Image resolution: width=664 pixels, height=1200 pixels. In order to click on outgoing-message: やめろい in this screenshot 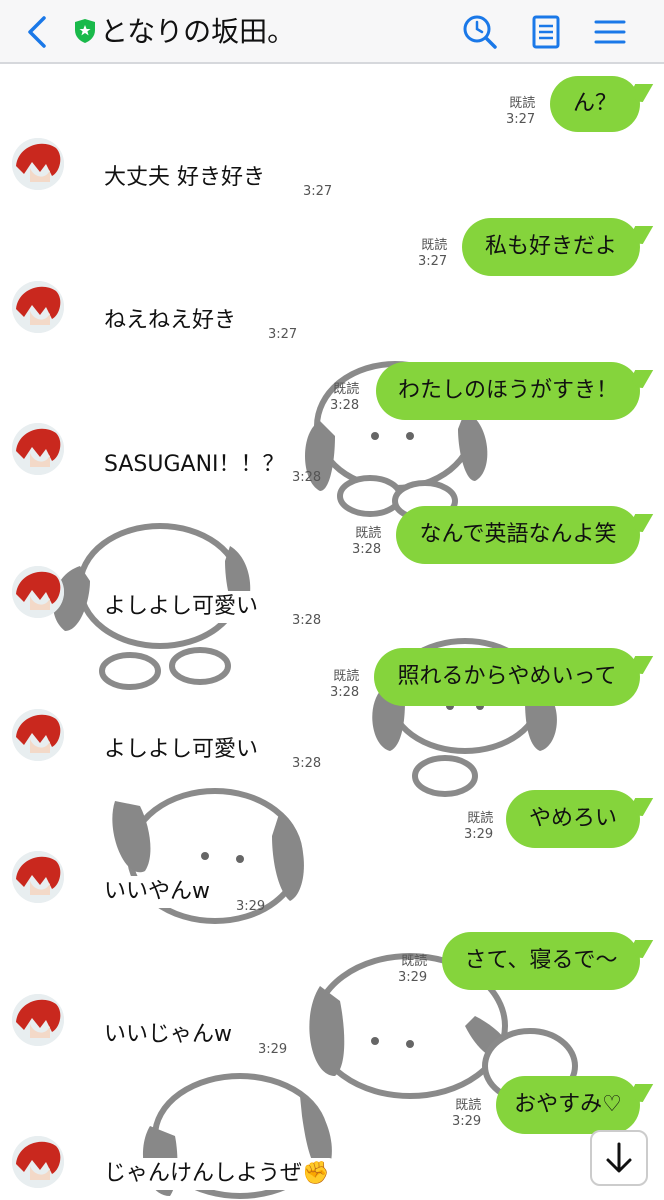, I will do `click(573, 819)`.